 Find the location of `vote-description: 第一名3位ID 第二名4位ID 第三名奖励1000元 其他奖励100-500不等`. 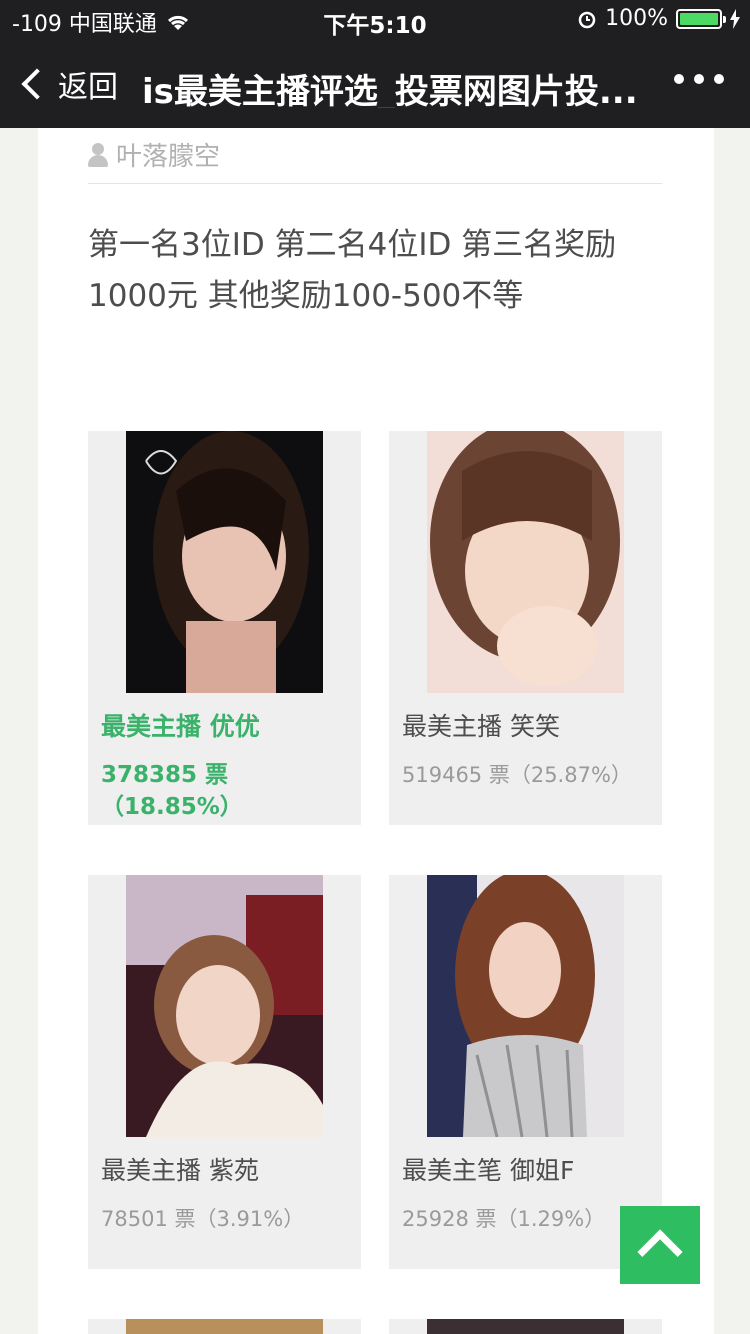

vote-description: 第一名3位ID 第二名4位ID 第三名奖励1000元 其他奖励100-500不等 is located at coordinates (352, 270).